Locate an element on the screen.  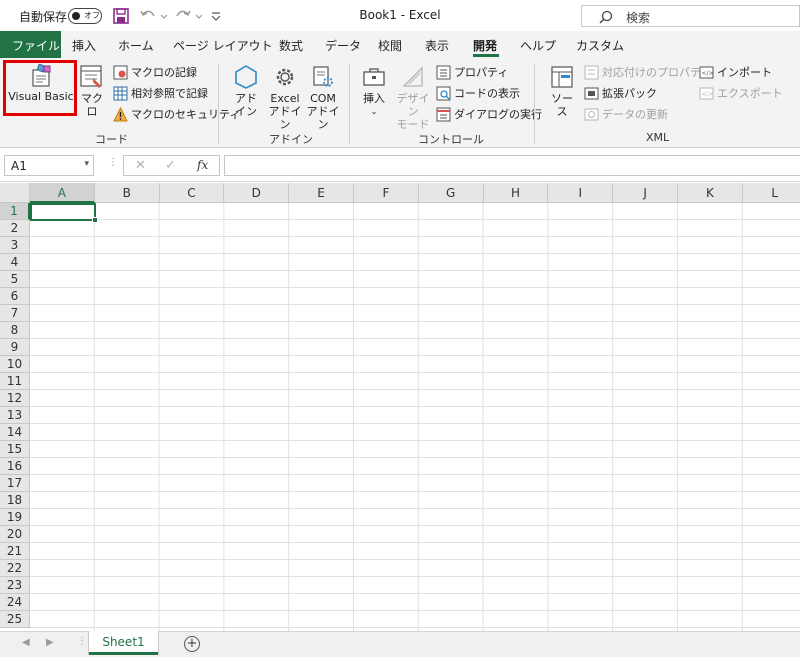
excel-addins-label-2: アドイン is located at coordinates (285, 118).